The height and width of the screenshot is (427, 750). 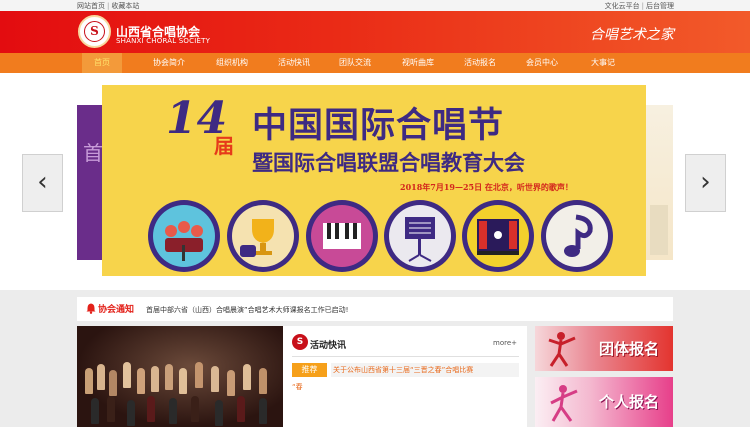 What do you see at coordinates (184, 236) in the screenshot?
I see `choir-icon` at bounding box center [184, 236].